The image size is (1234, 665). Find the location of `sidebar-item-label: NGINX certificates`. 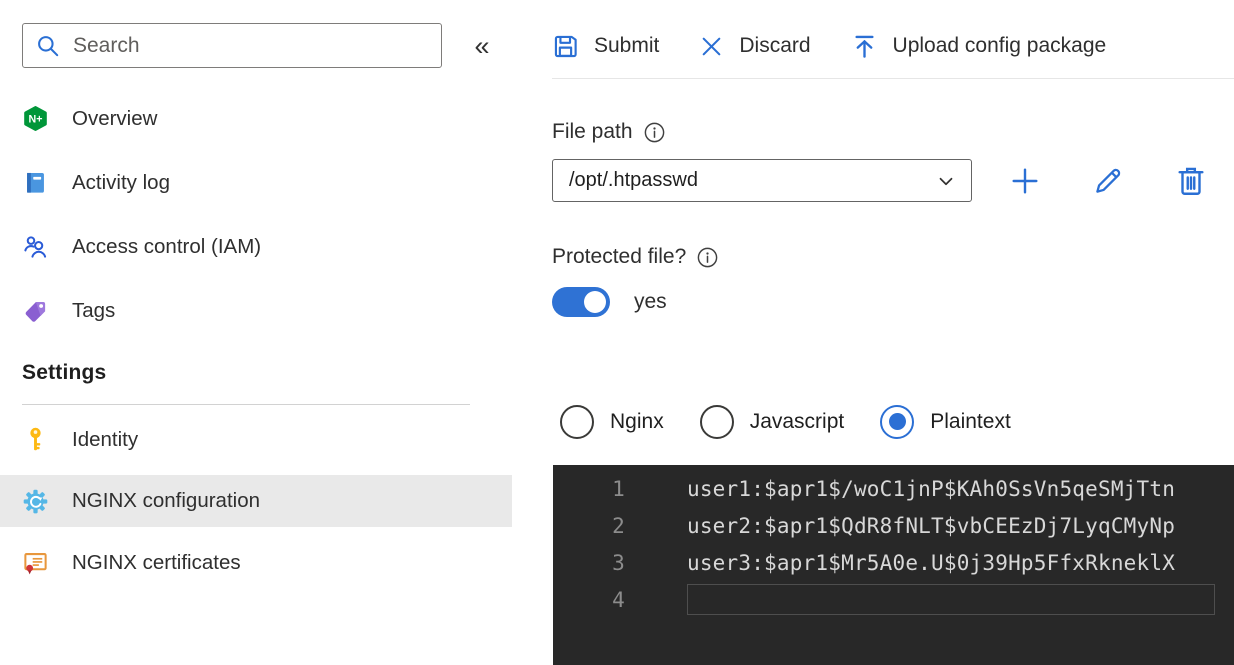

sidebar-item-label: NGINX certificates is located at coordinates (156, 562).